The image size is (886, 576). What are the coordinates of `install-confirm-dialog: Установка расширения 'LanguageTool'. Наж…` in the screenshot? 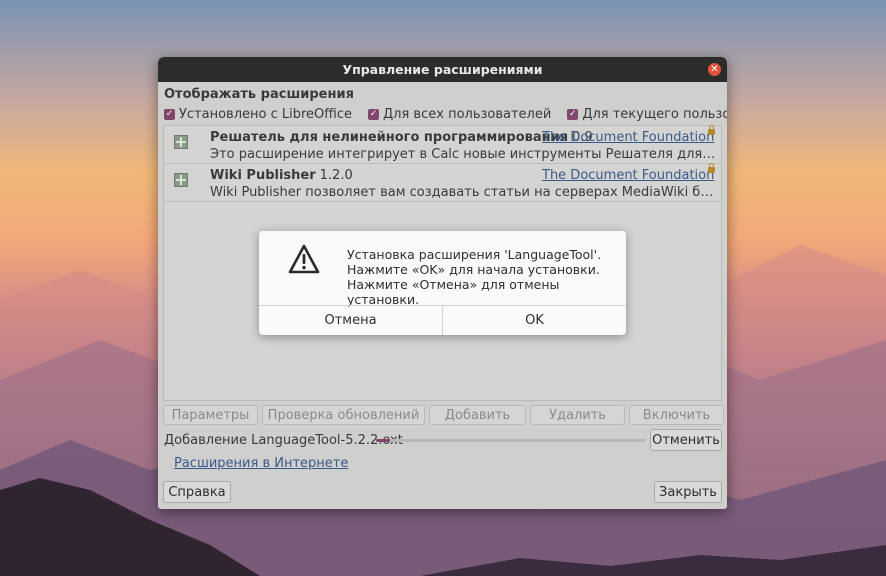 It's located at (442, 283).